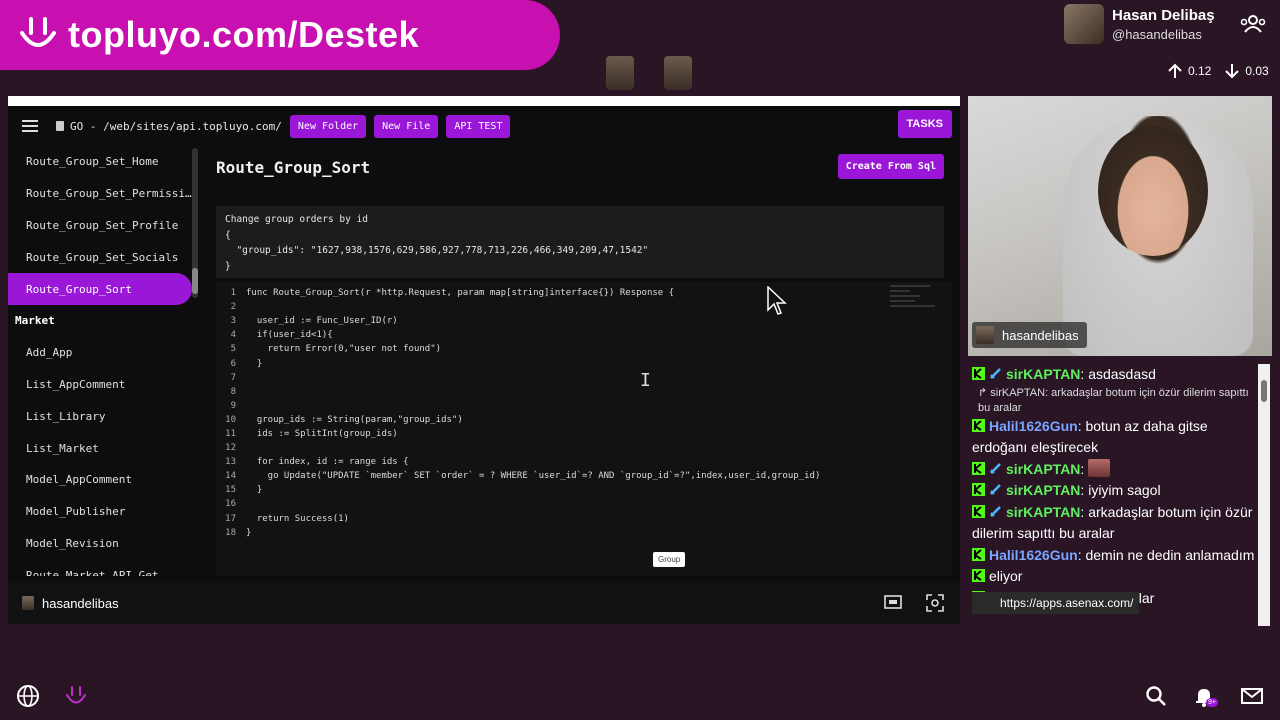  What do you see at coordinates (230, 490) in the screenshot?
I see `line-number: 15` at bounding box center [230, 490].